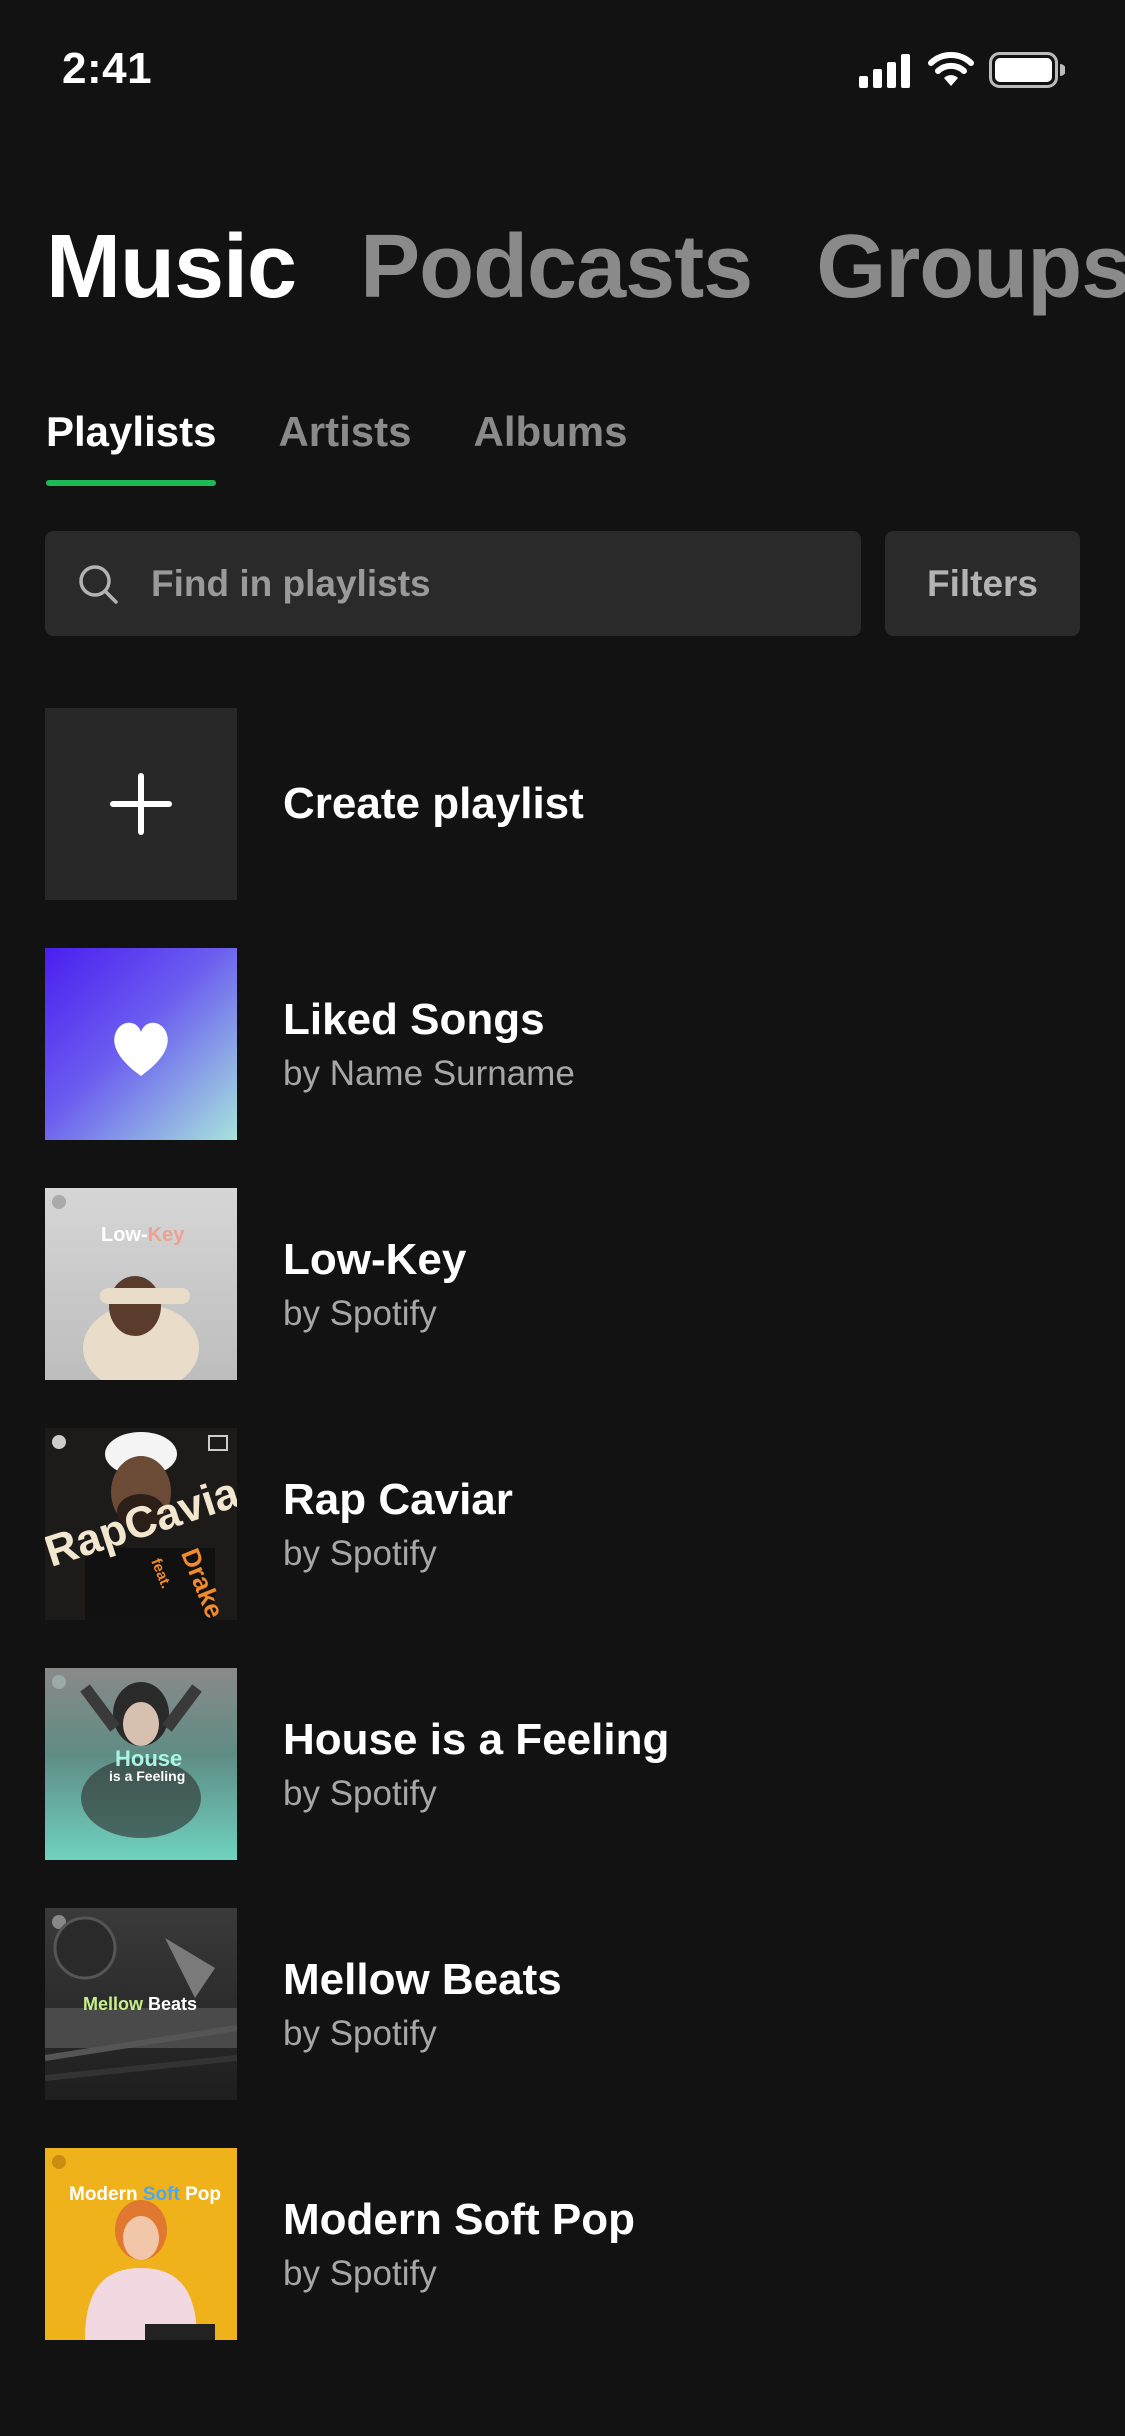  I want to click on create-playlist-tile, so click(141, 804).